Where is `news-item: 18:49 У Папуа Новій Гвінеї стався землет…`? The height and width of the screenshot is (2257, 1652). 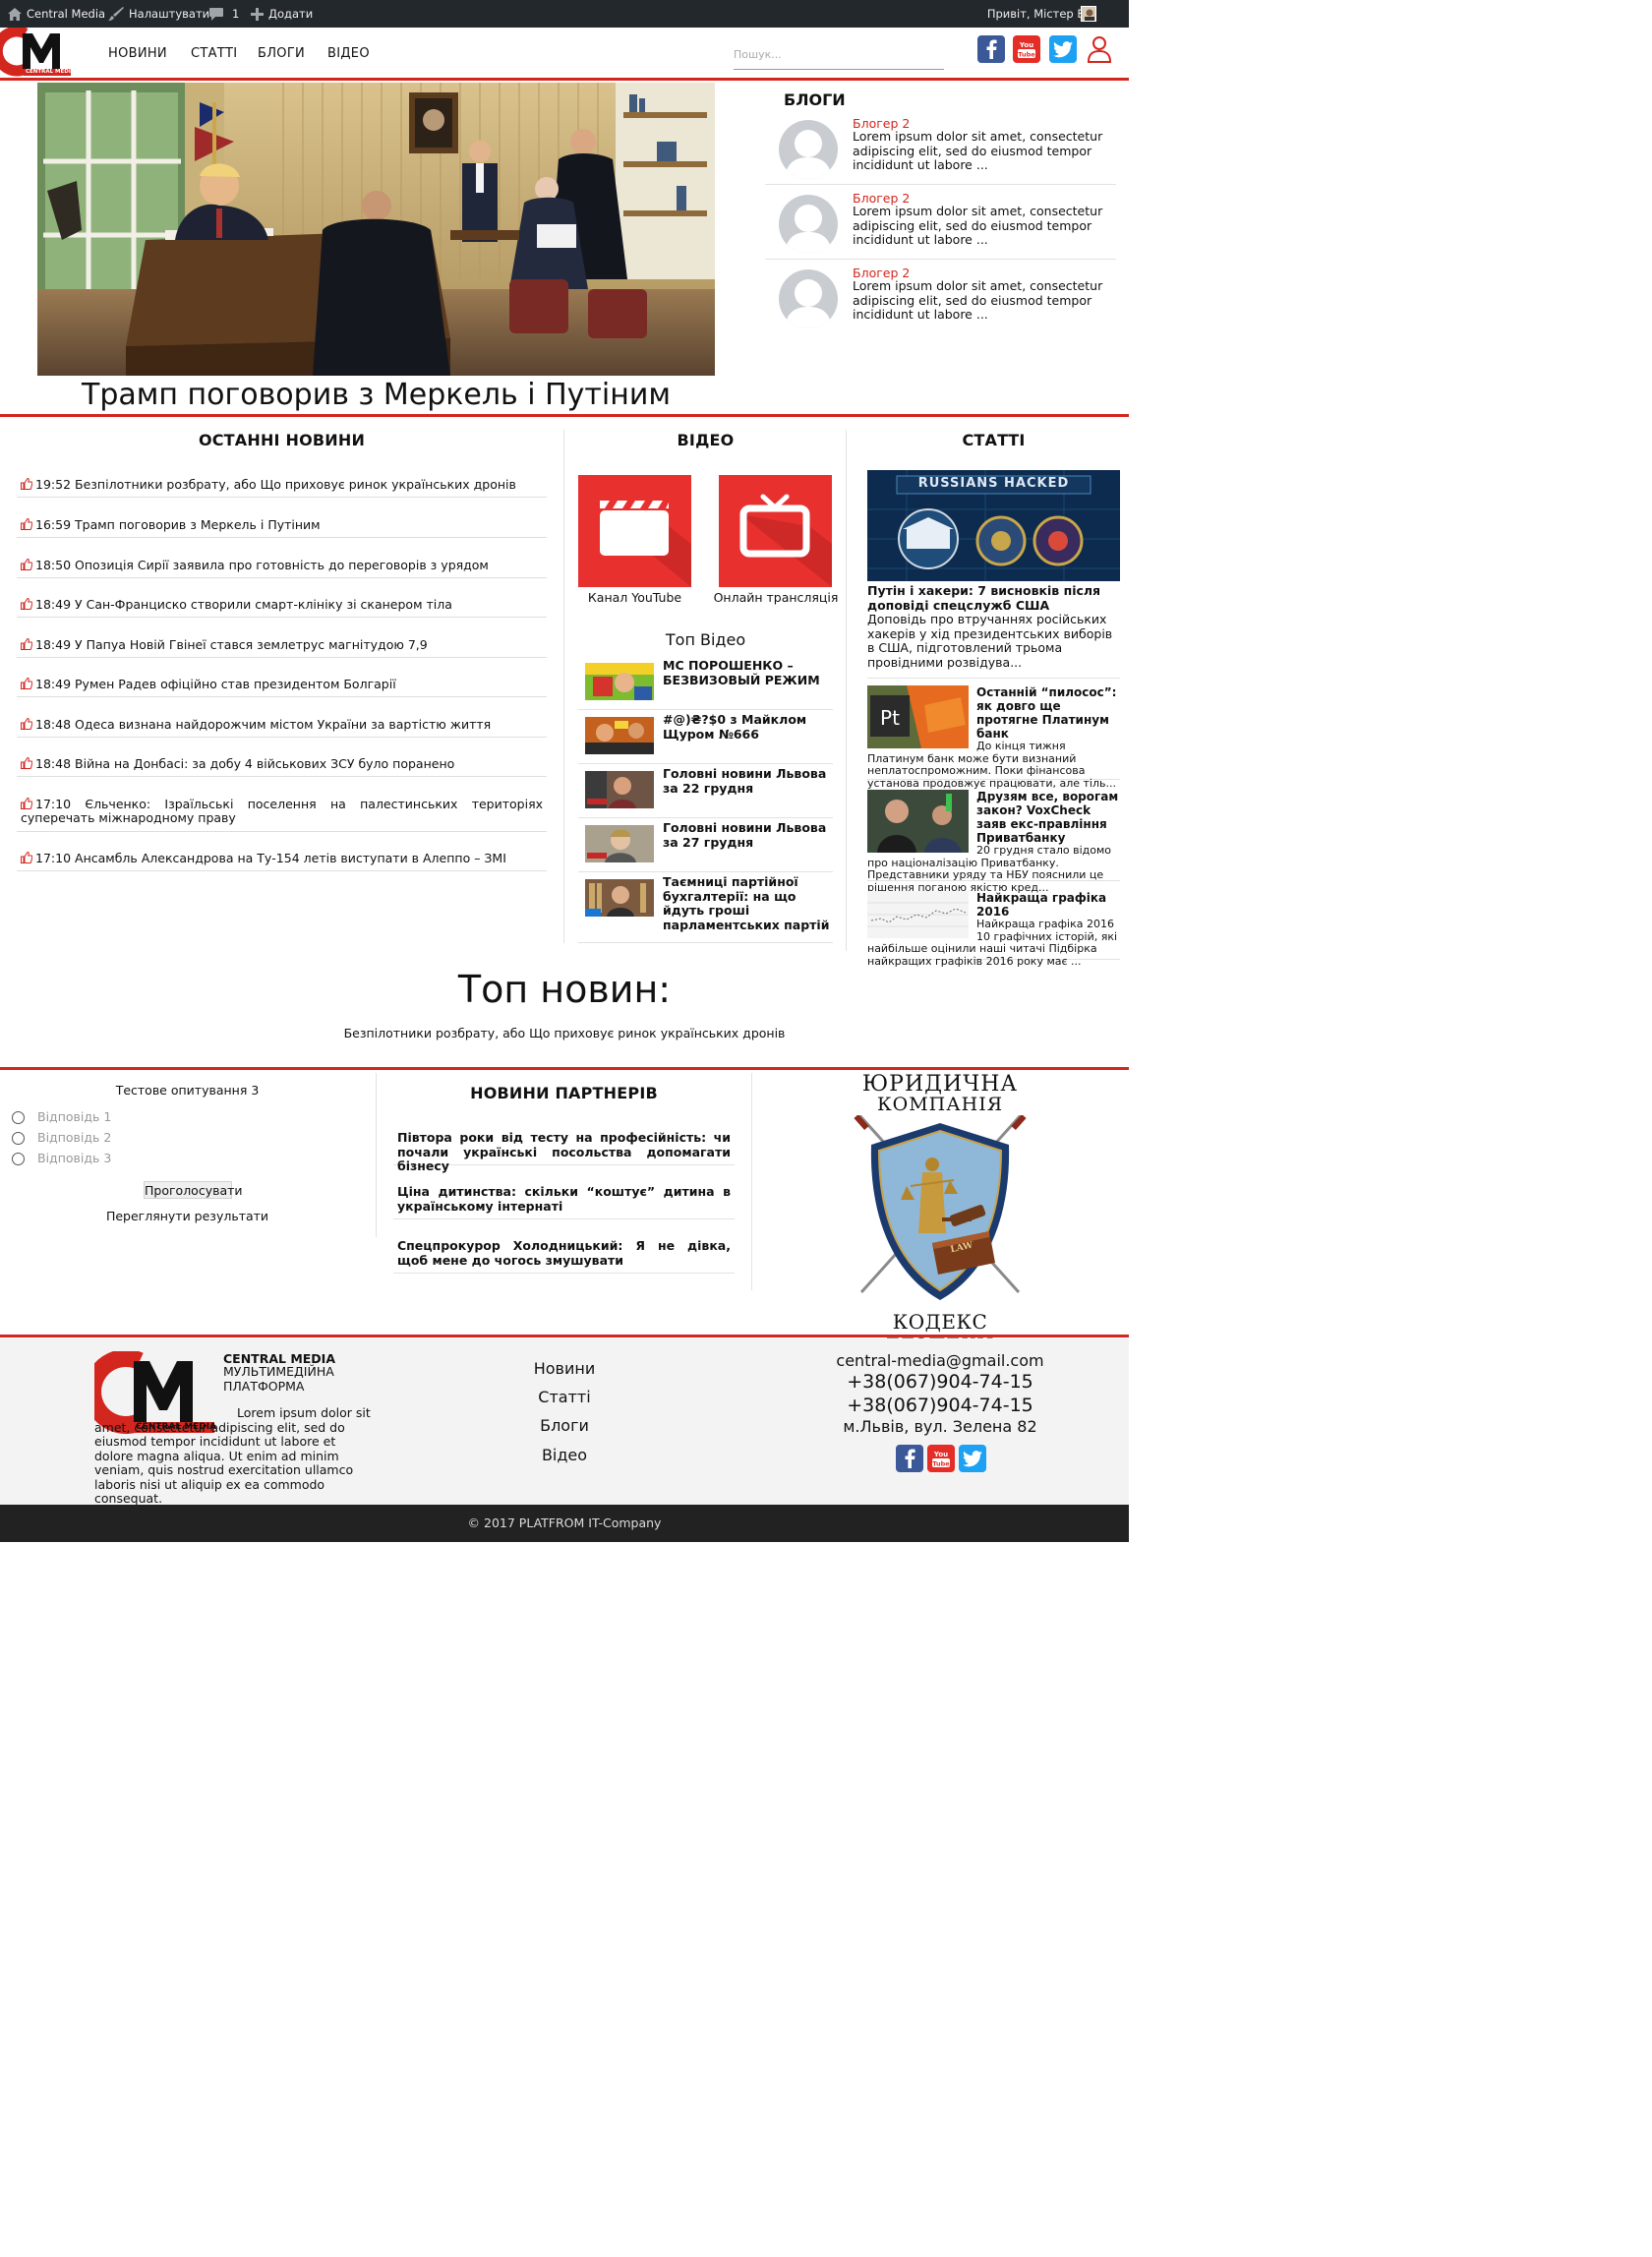 news-item: 18:49 У Папуа Новій Гвінеї стався землет… is located at coordinates (282, 648).